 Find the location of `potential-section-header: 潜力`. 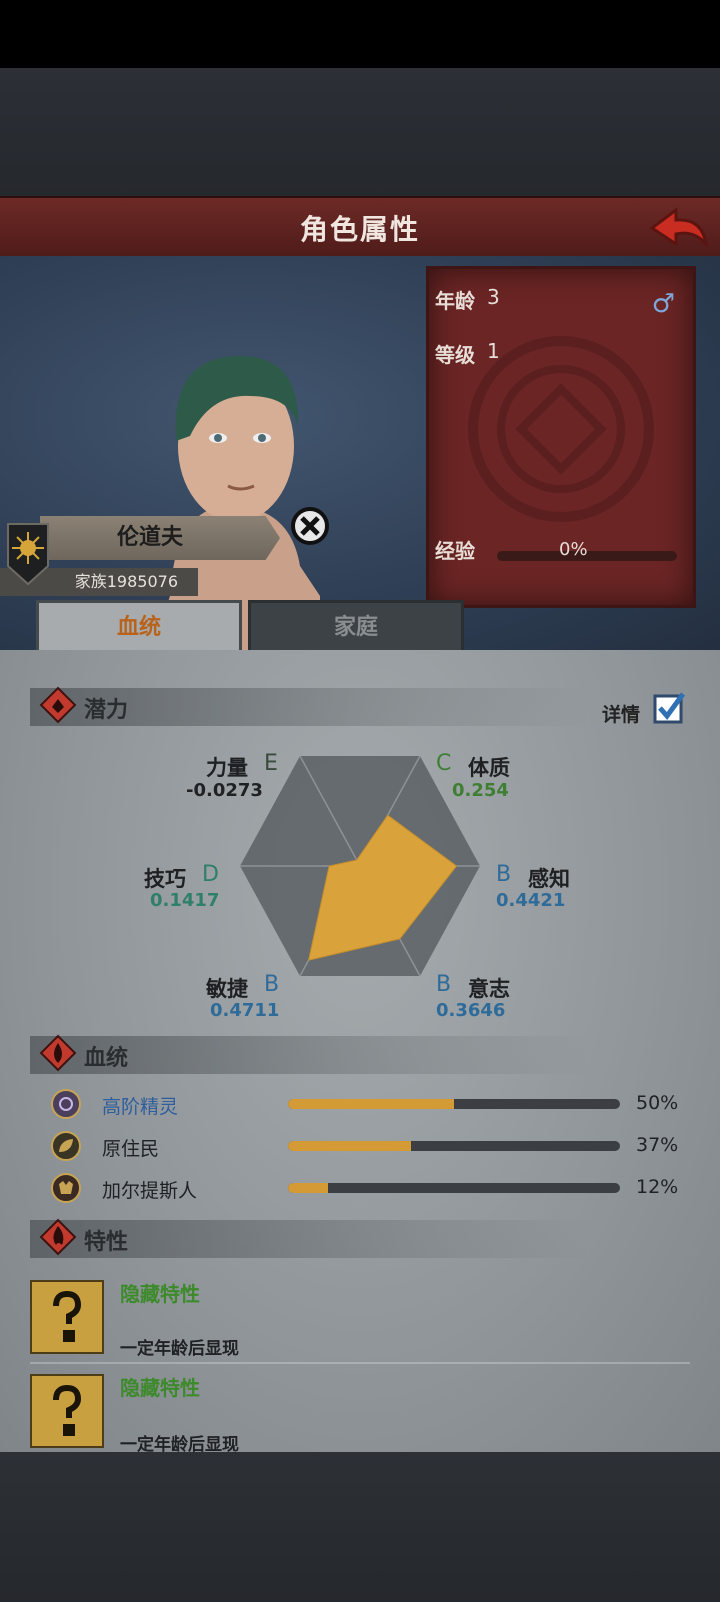

potential-section-header: 潜力 is located at coordinates (310, 706).